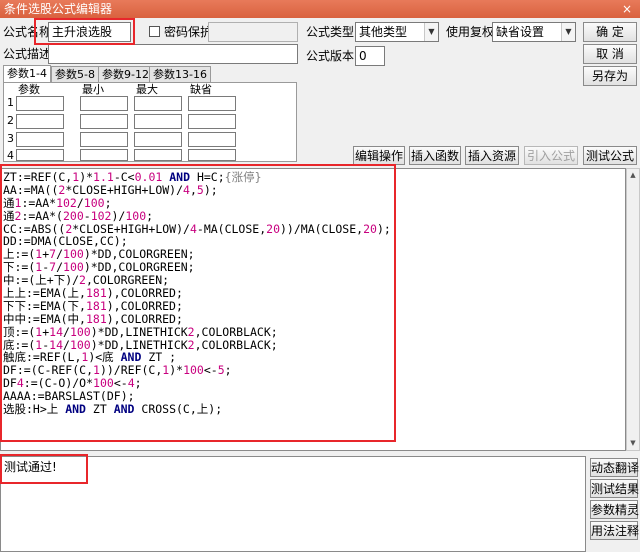  I want to click on formula-desc-input, so click(173, 54).